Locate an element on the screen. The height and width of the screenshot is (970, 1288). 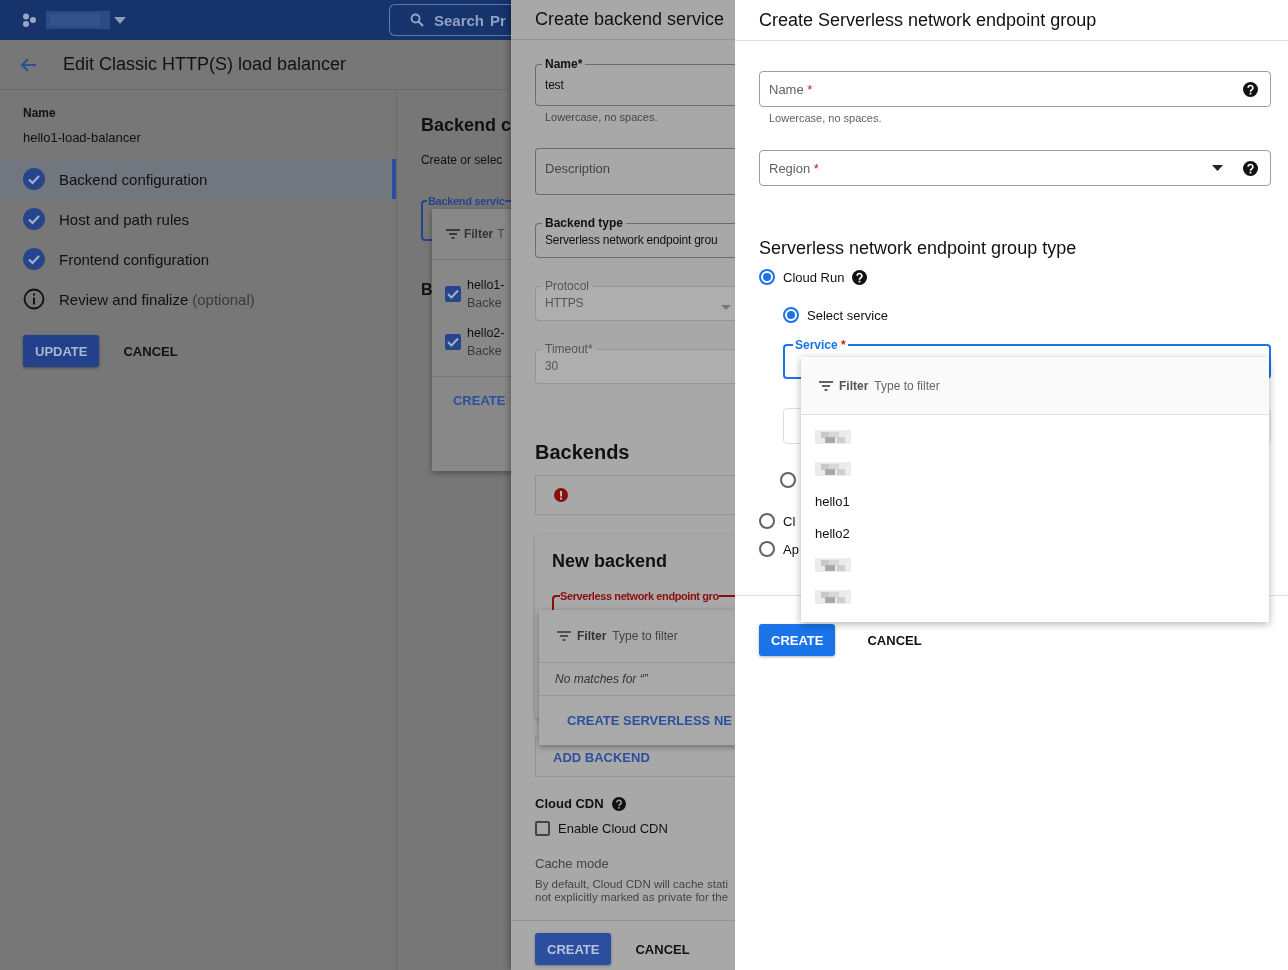
panel-title: Create Serverless network endpoint group is located at coordinates (928, 20).